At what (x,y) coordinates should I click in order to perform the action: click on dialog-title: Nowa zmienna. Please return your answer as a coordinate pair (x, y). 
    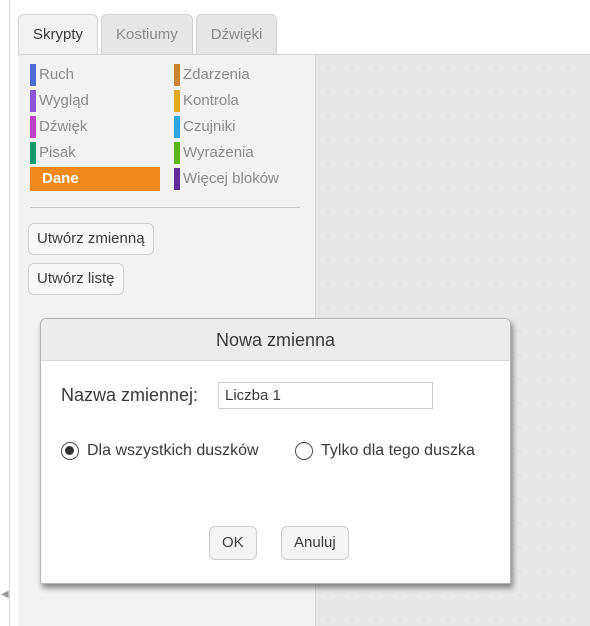
    Looking at the image, I should click on (275, 340).